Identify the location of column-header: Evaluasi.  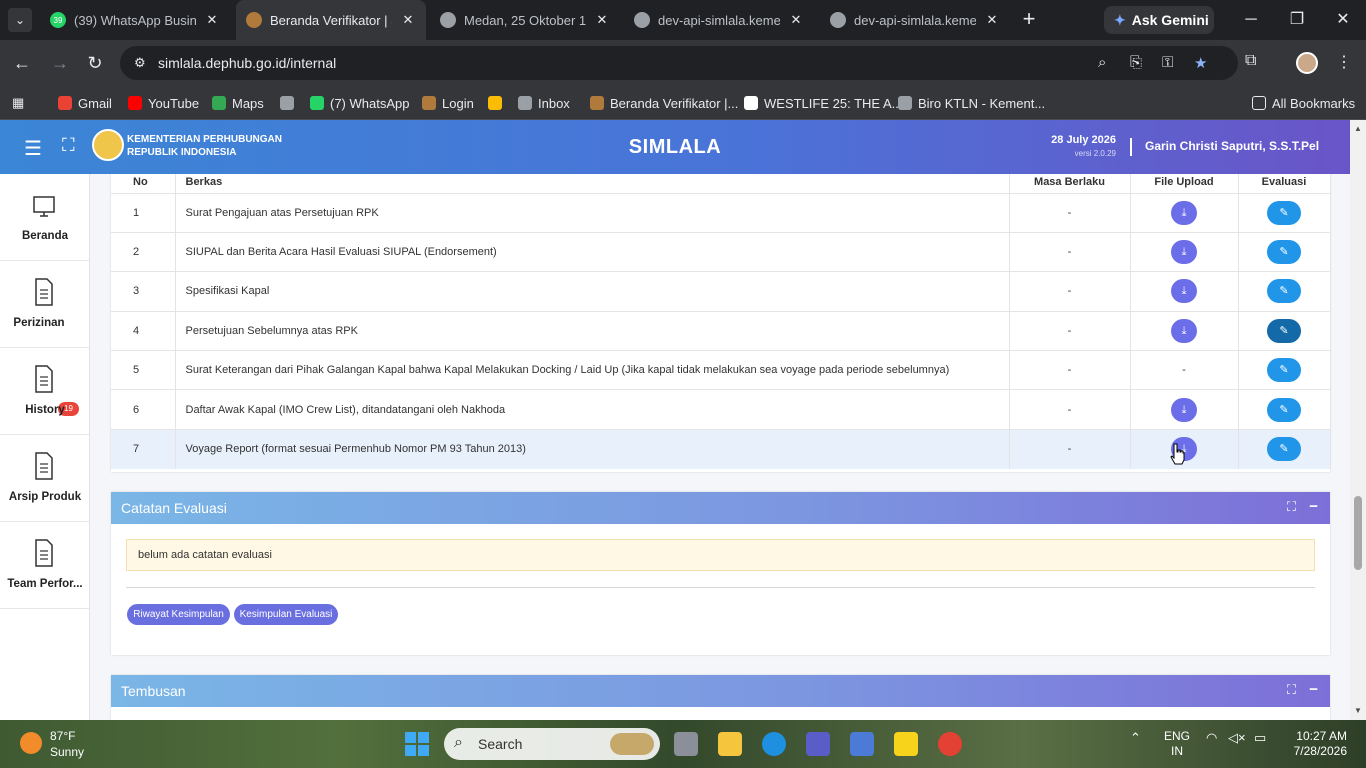
(1284, 183).